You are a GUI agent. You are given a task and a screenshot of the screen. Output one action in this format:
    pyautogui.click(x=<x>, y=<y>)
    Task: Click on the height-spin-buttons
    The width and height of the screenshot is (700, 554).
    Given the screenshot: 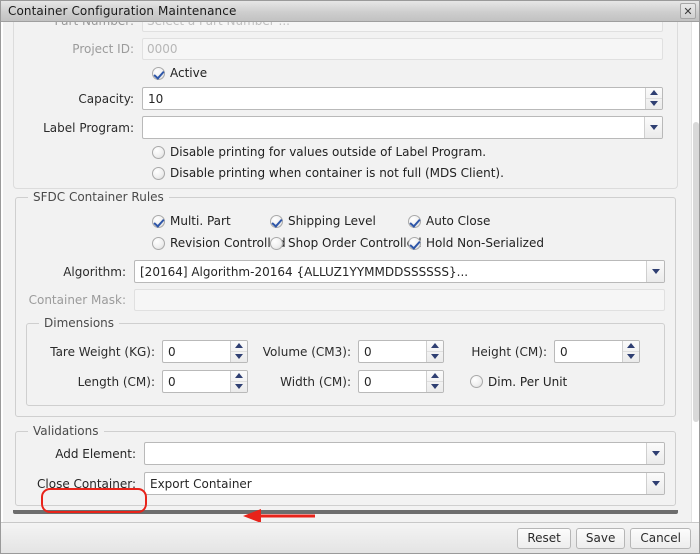 What is the action you would take?
    pyautogui.click(x=630, y=351)
    